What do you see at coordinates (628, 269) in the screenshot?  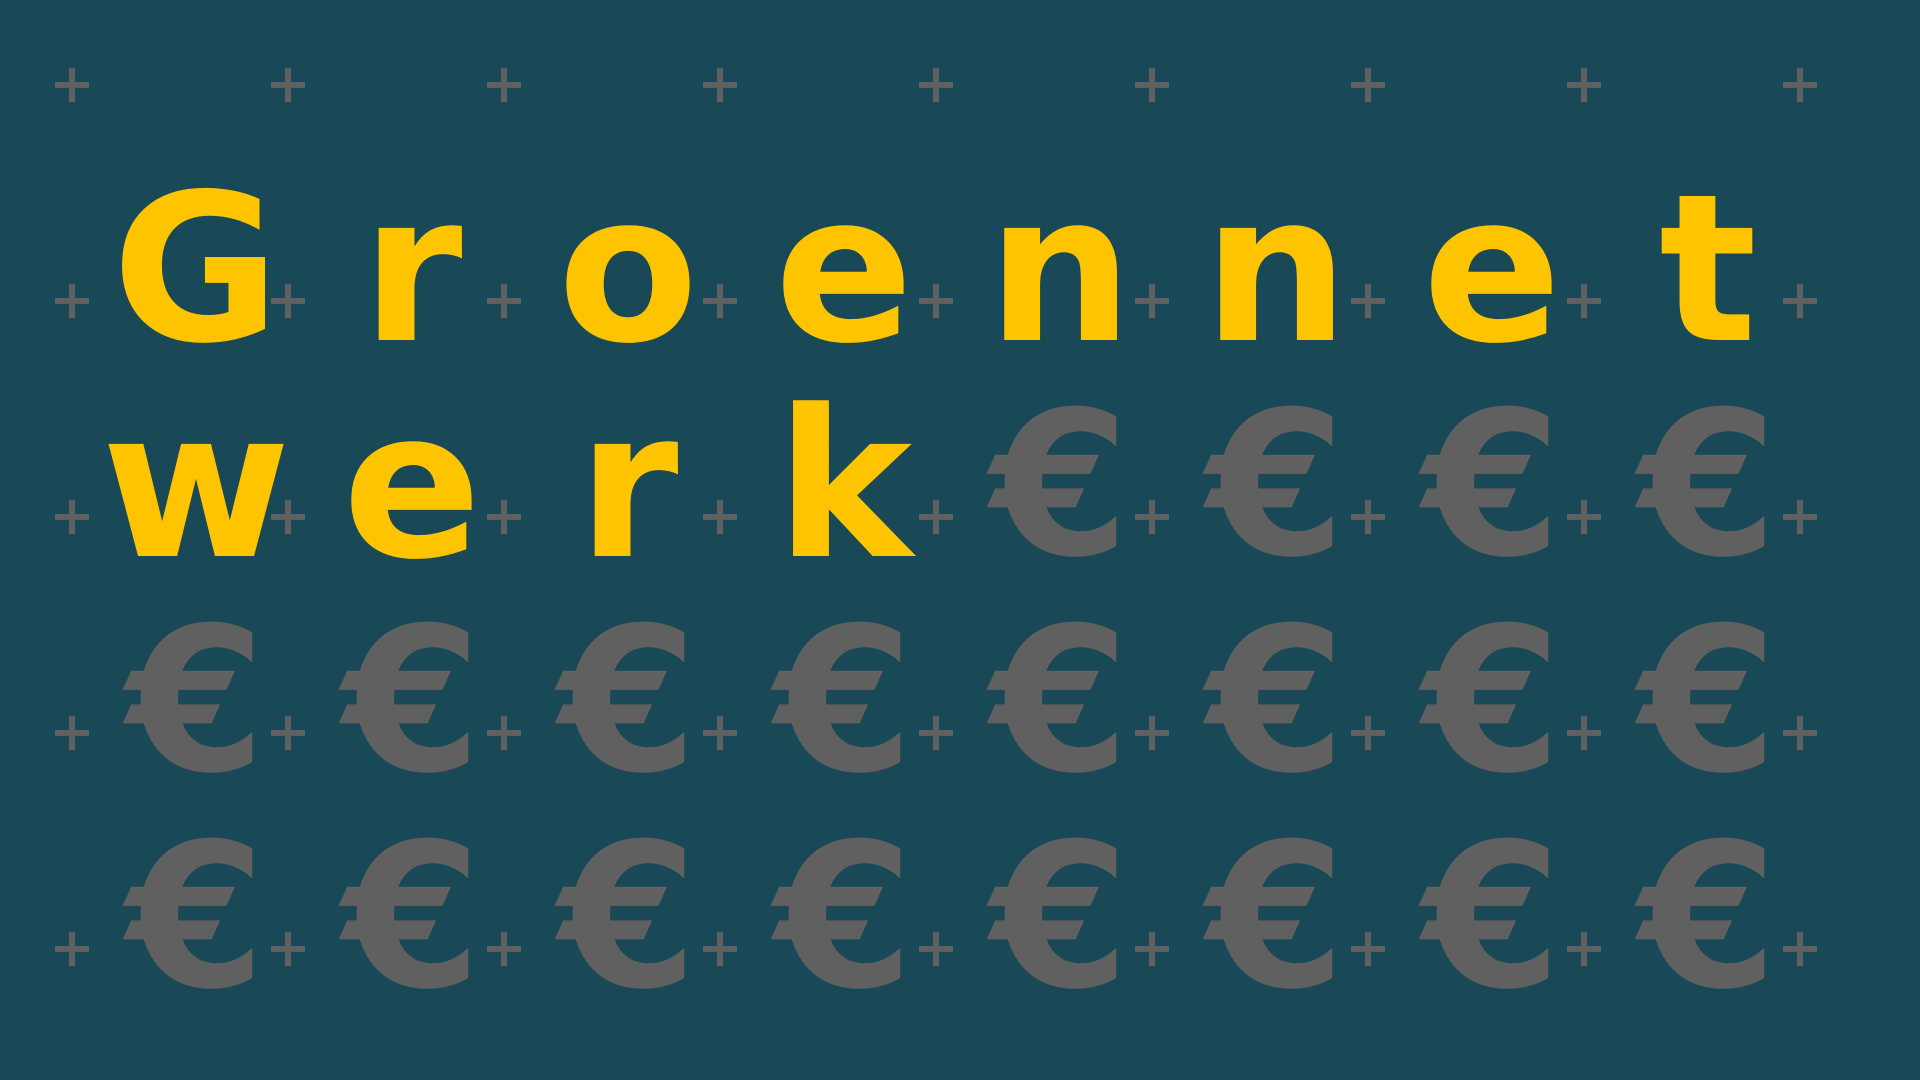 I see `title-letter: o` at bounding box center [628, 269].